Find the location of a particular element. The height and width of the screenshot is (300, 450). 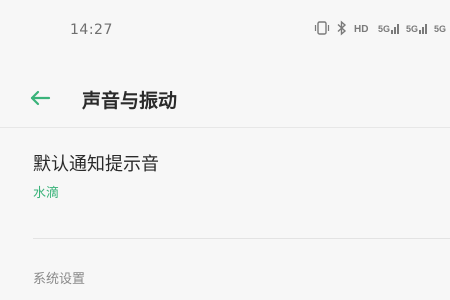

vibrate-icon is located at coordinates (322, 28).